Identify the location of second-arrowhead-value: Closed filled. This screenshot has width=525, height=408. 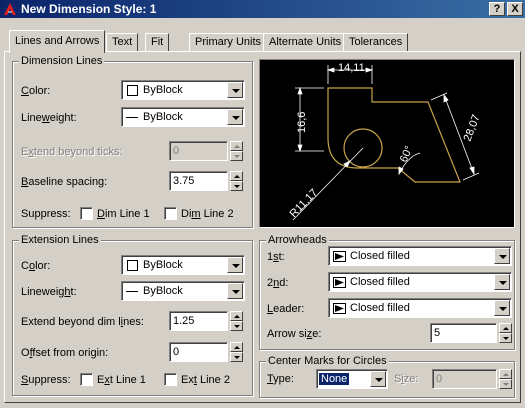
(380, 282).